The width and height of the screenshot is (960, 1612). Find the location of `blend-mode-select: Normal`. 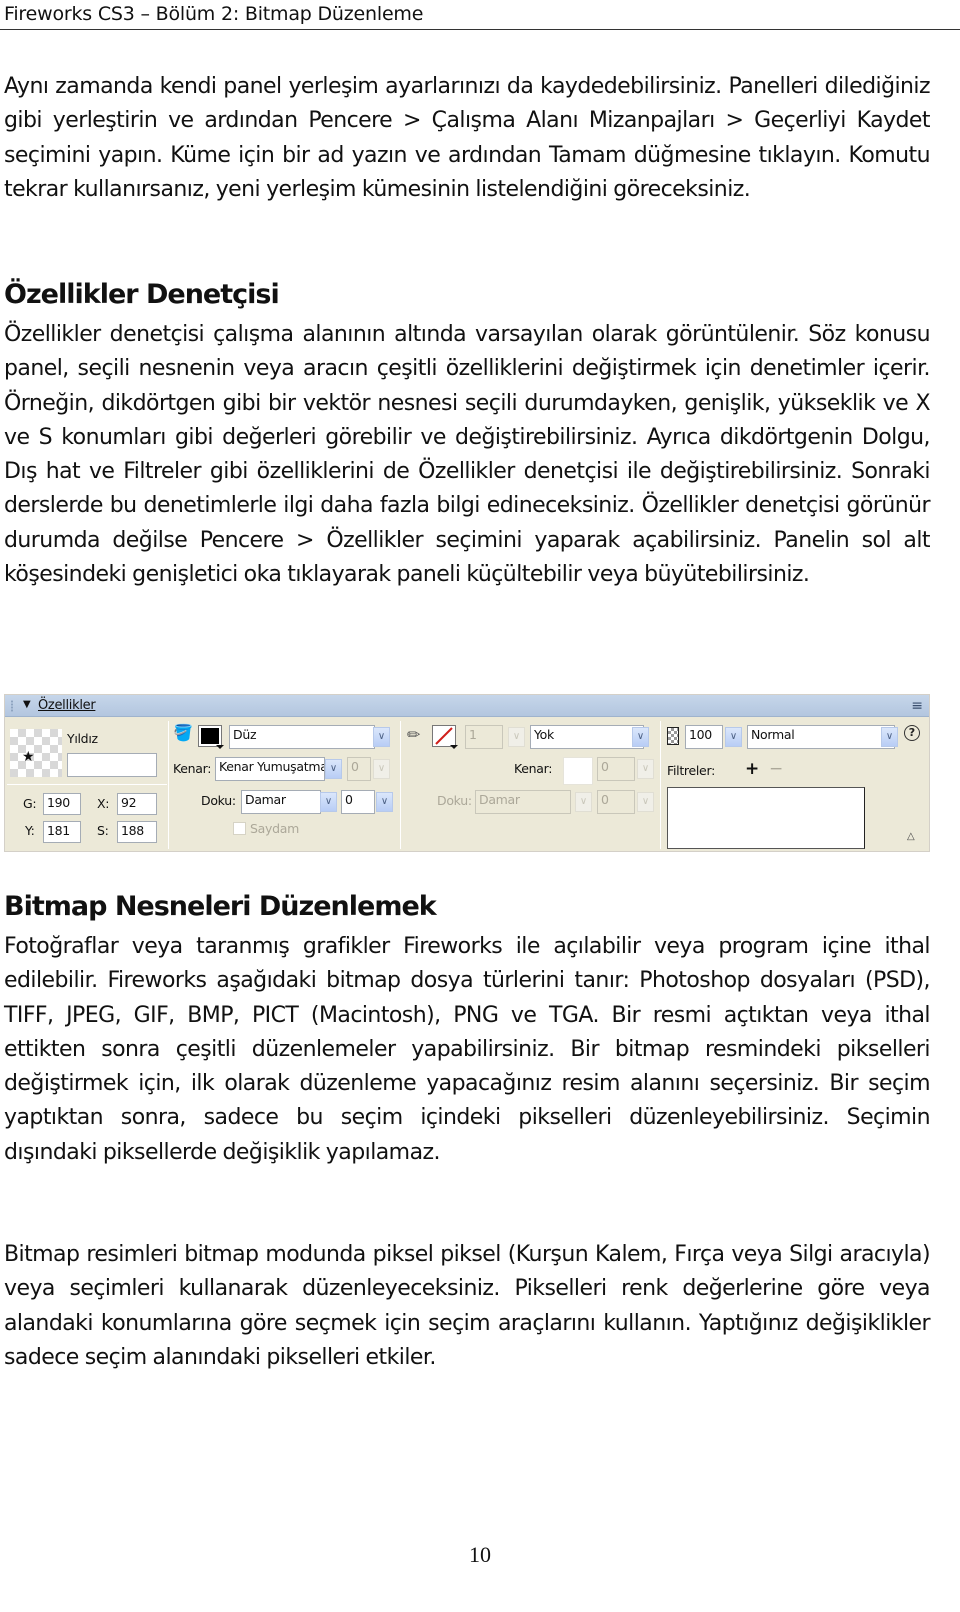

blend-mode-select: Normal is located at coordinates (821, 737).